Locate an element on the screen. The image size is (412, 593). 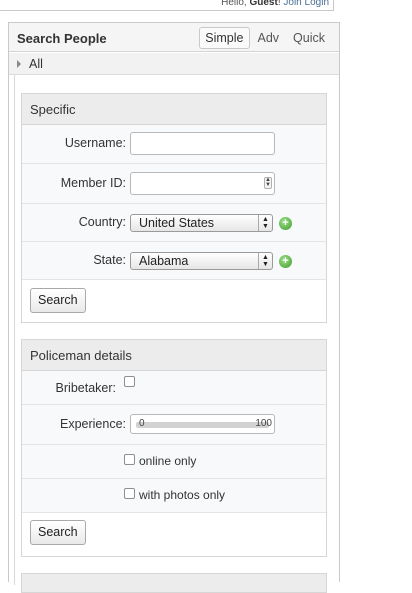
with-photos-label: with photos only is located at coordinates (182, 495).